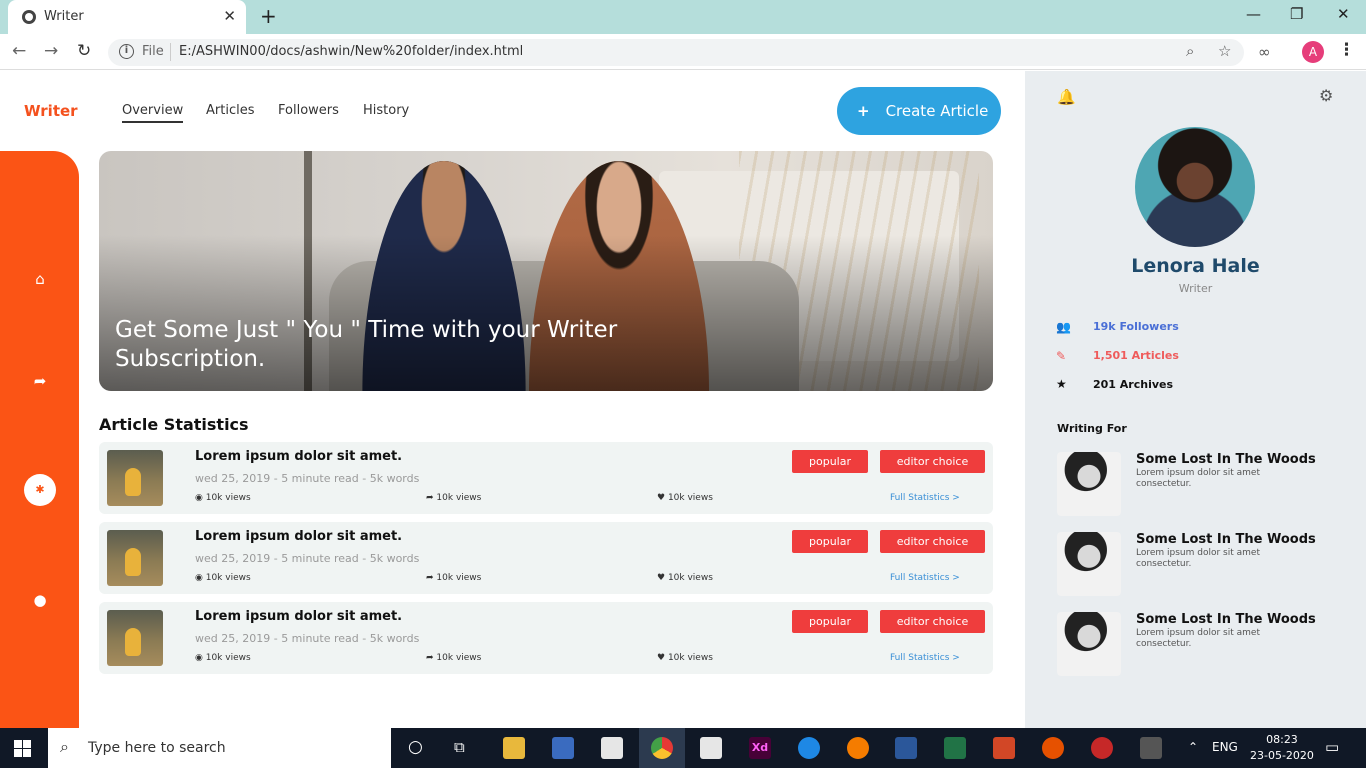 The height and width of the screenshot is (768, 1366). I want to click on window-close-icon: ✕, so click(1343, 14).